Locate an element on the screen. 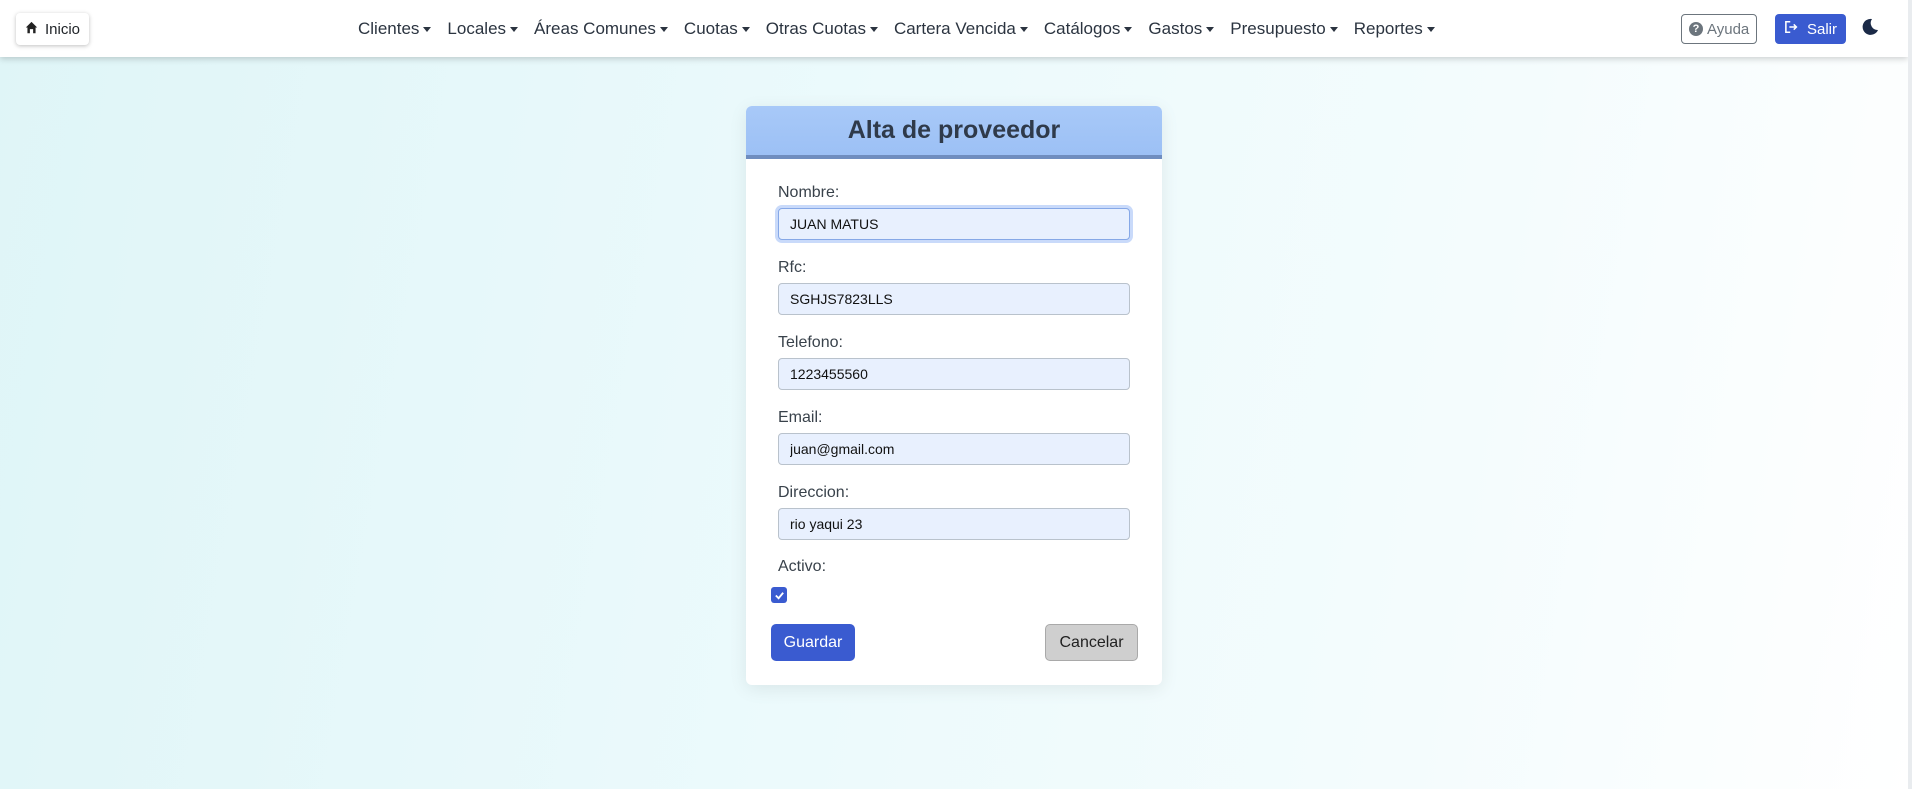  activo-checkbox is located at coordinates (779, 595).